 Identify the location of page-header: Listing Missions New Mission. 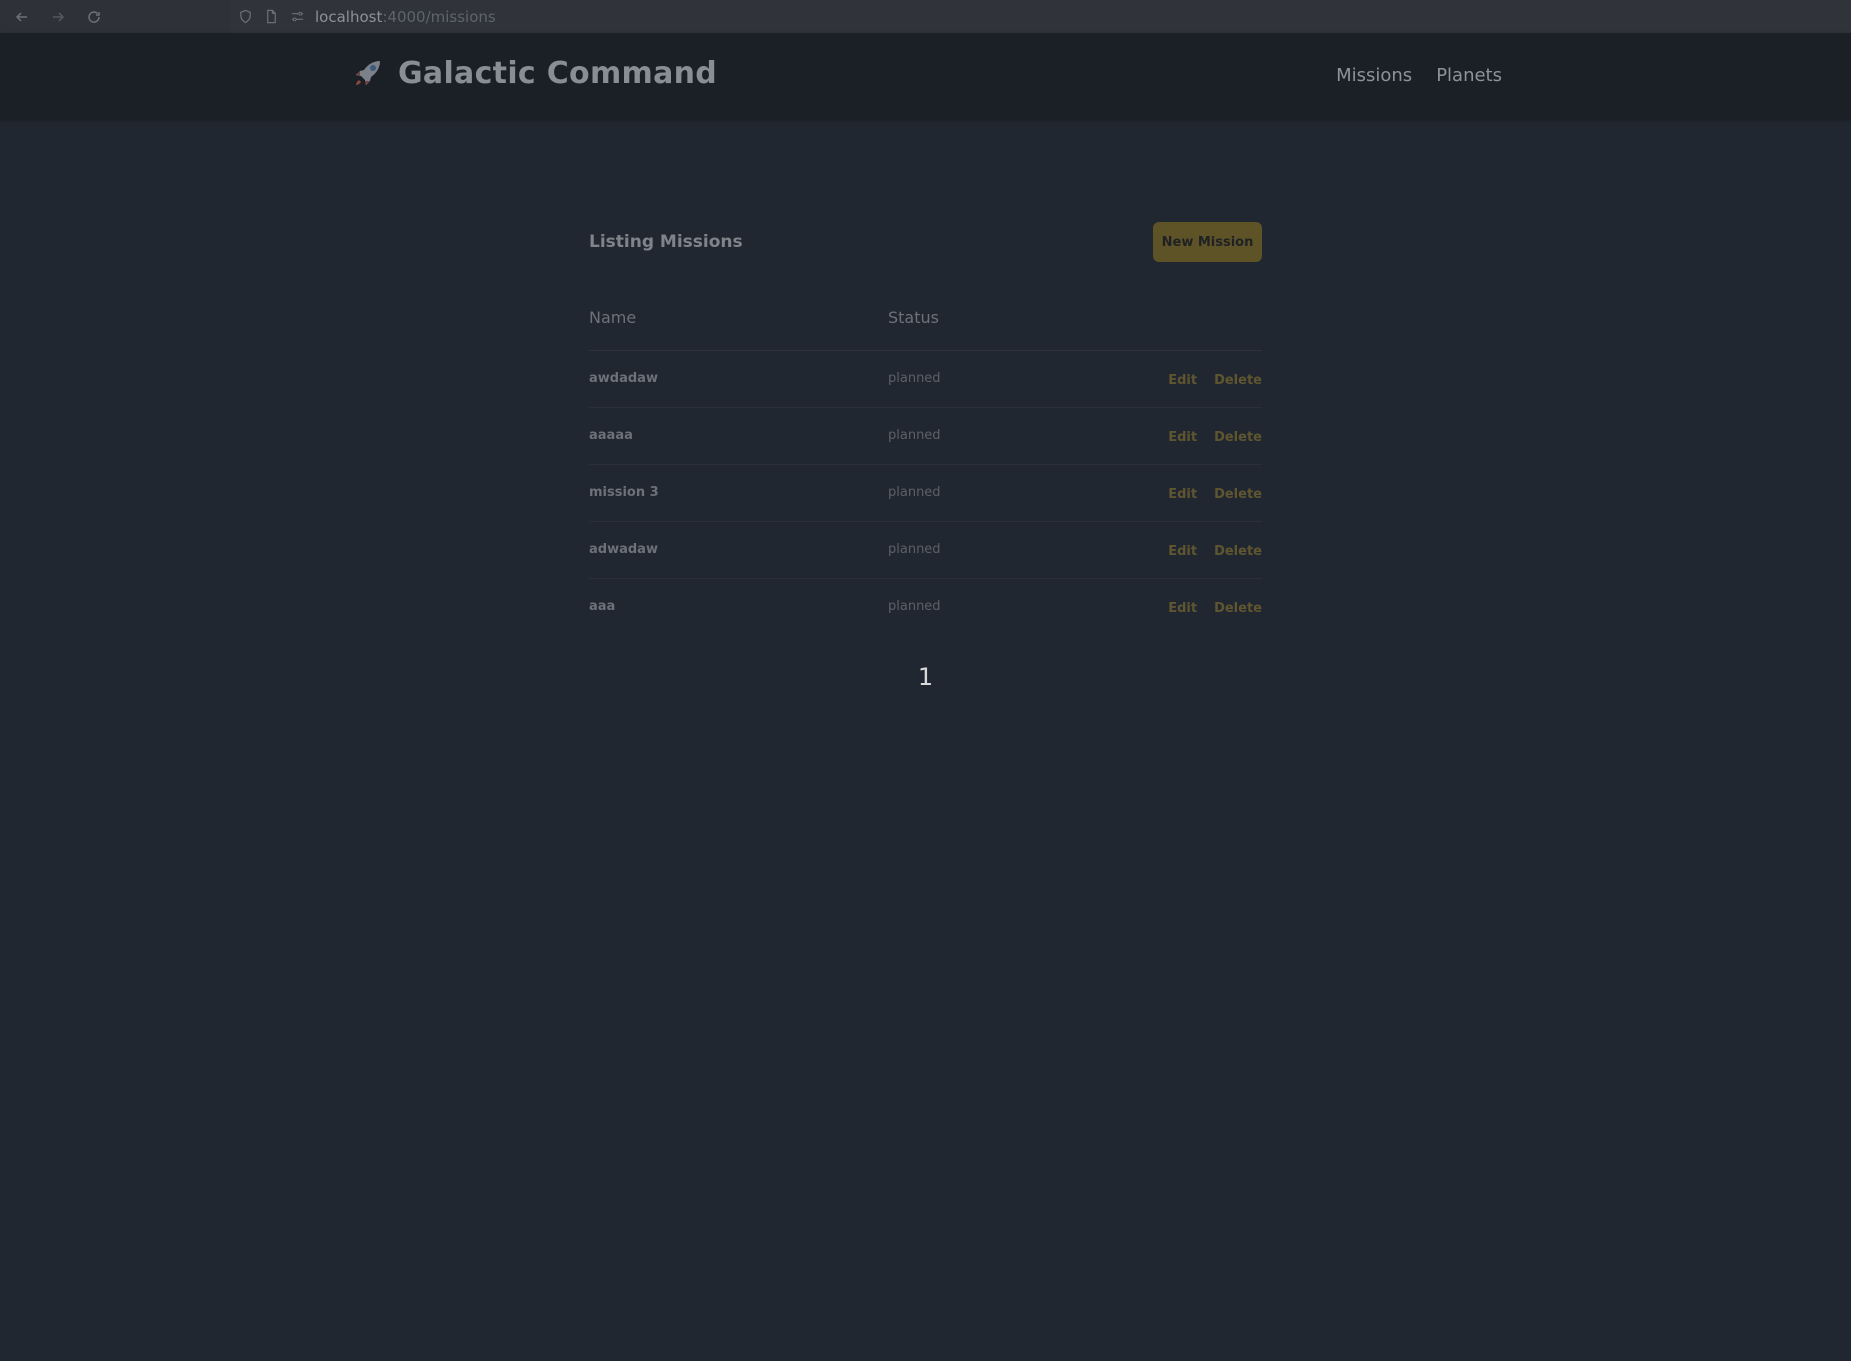
(925, 242).